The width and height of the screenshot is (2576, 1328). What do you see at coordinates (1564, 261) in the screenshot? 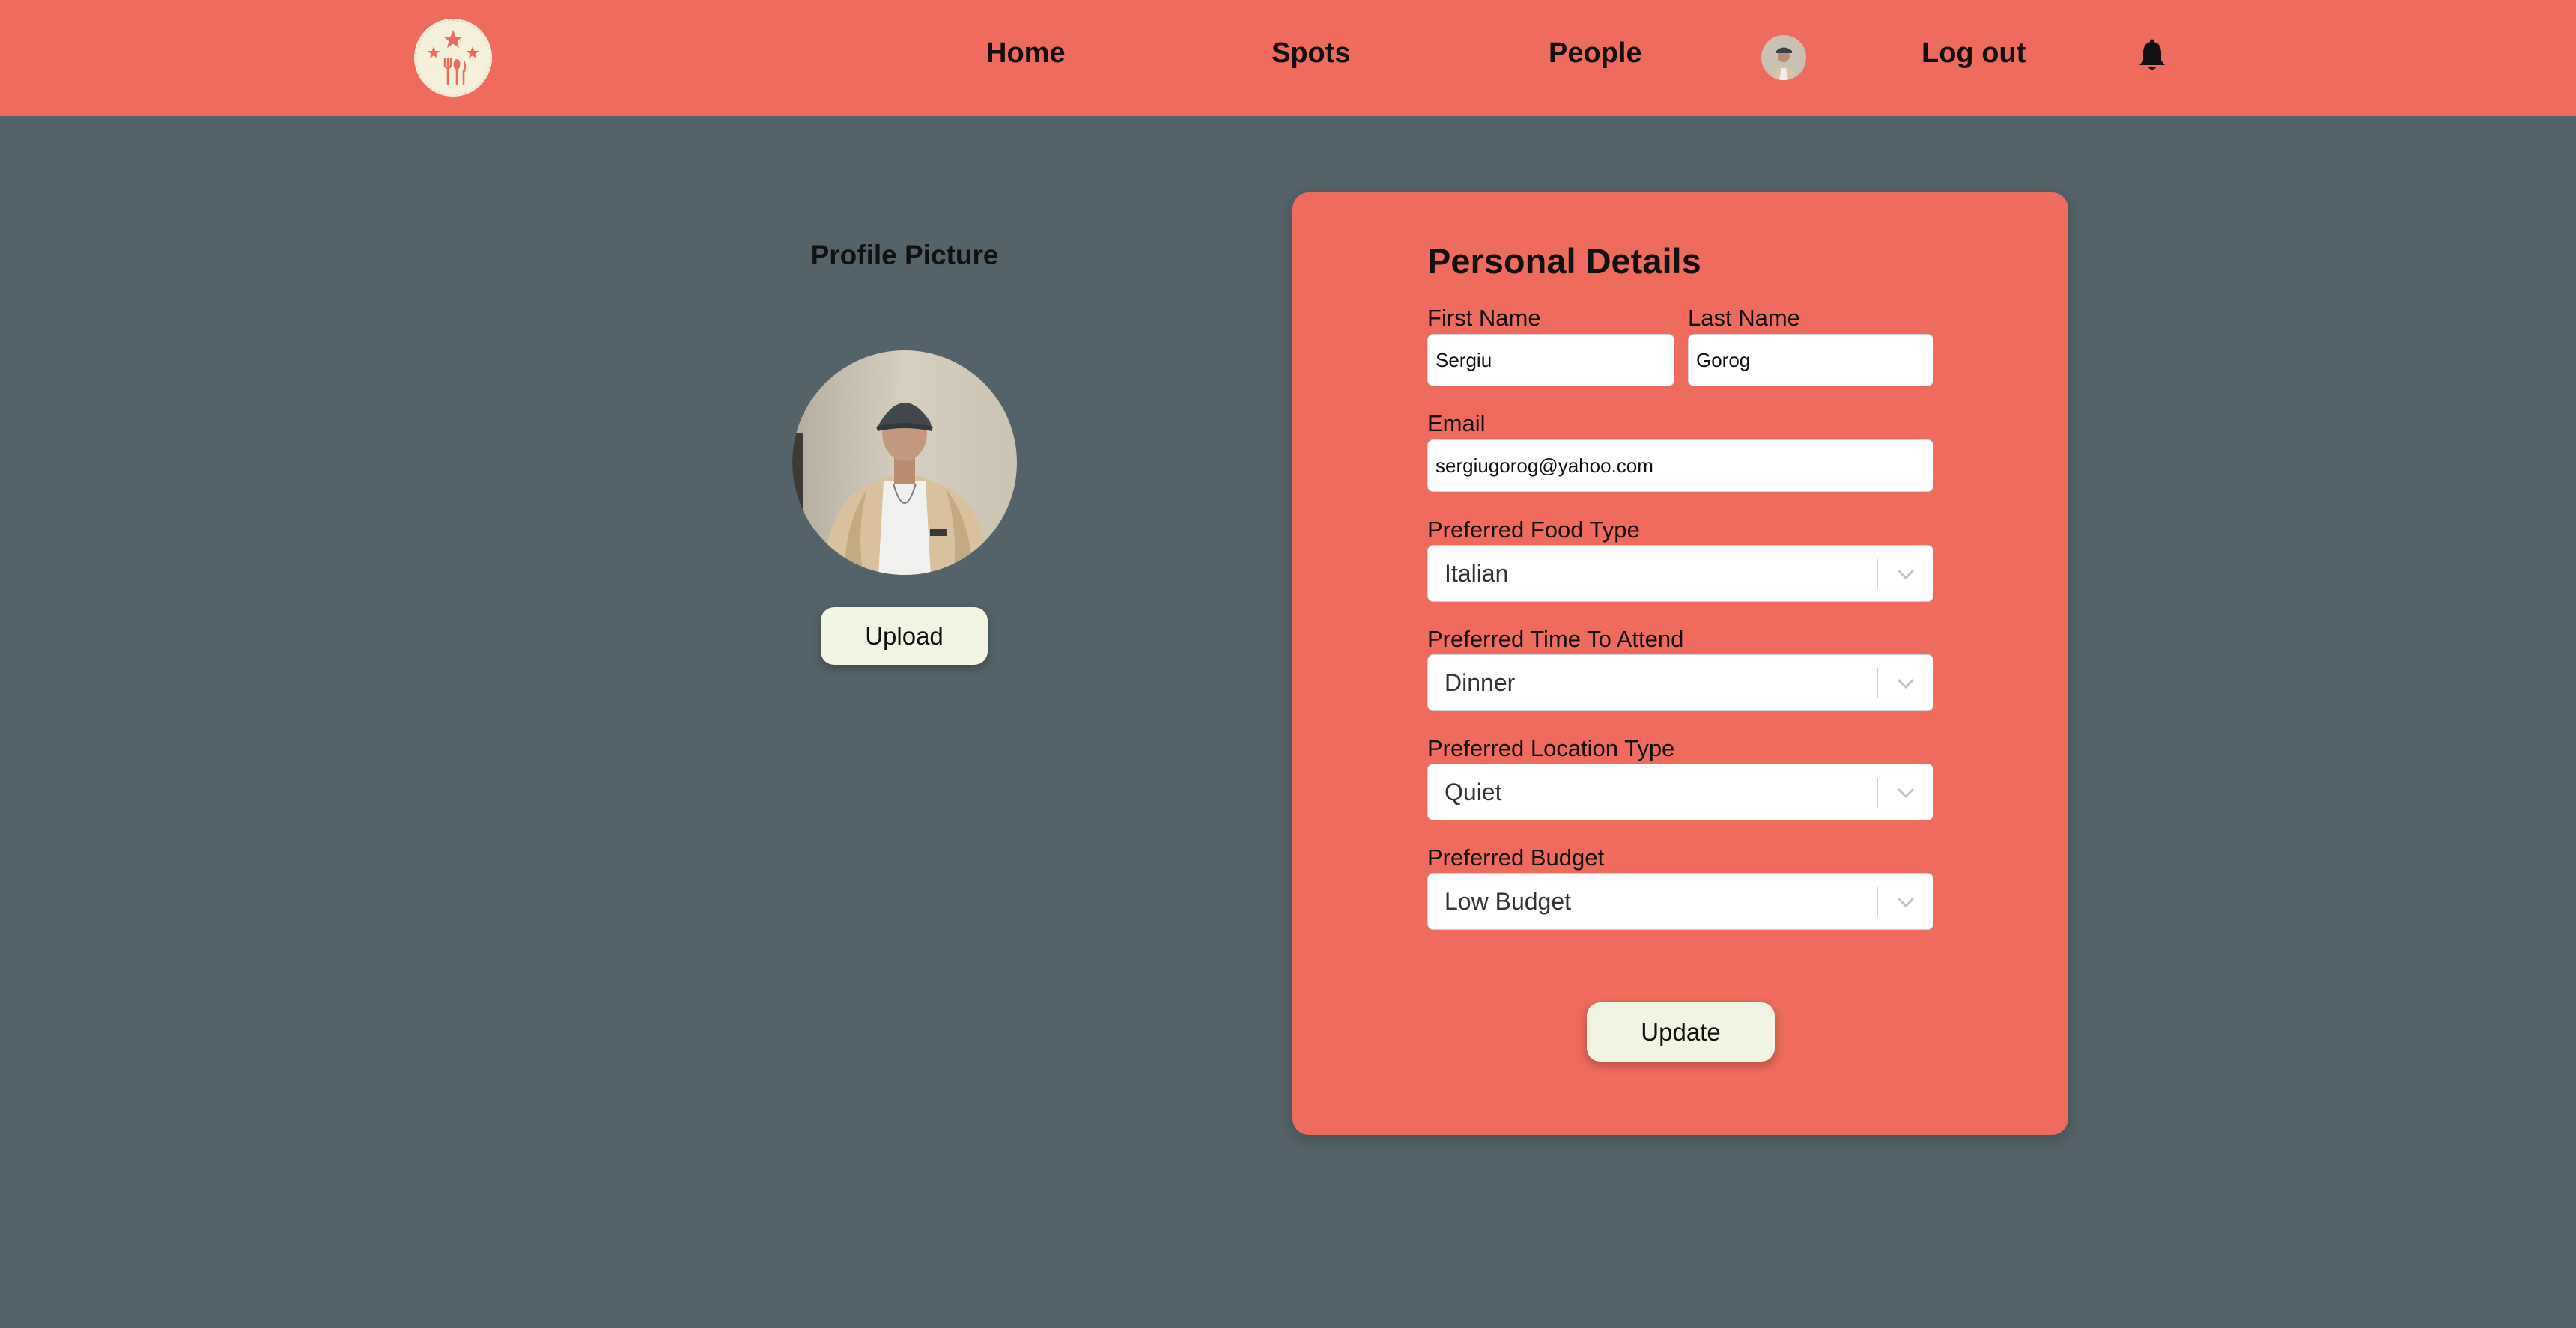
I see `personal-details-title: Personal Details` at bounding box center [1564, 261].